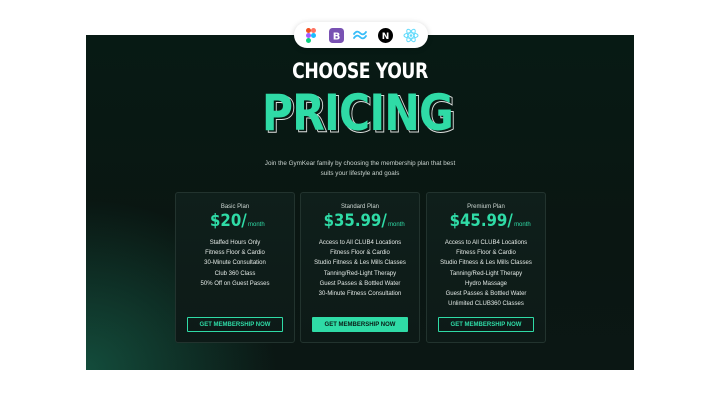 This screenshot has height=405, width=720. Describe the element at coordinates (355, 221) in the screenshot. I see `plan-price: $35.99/` at that location.